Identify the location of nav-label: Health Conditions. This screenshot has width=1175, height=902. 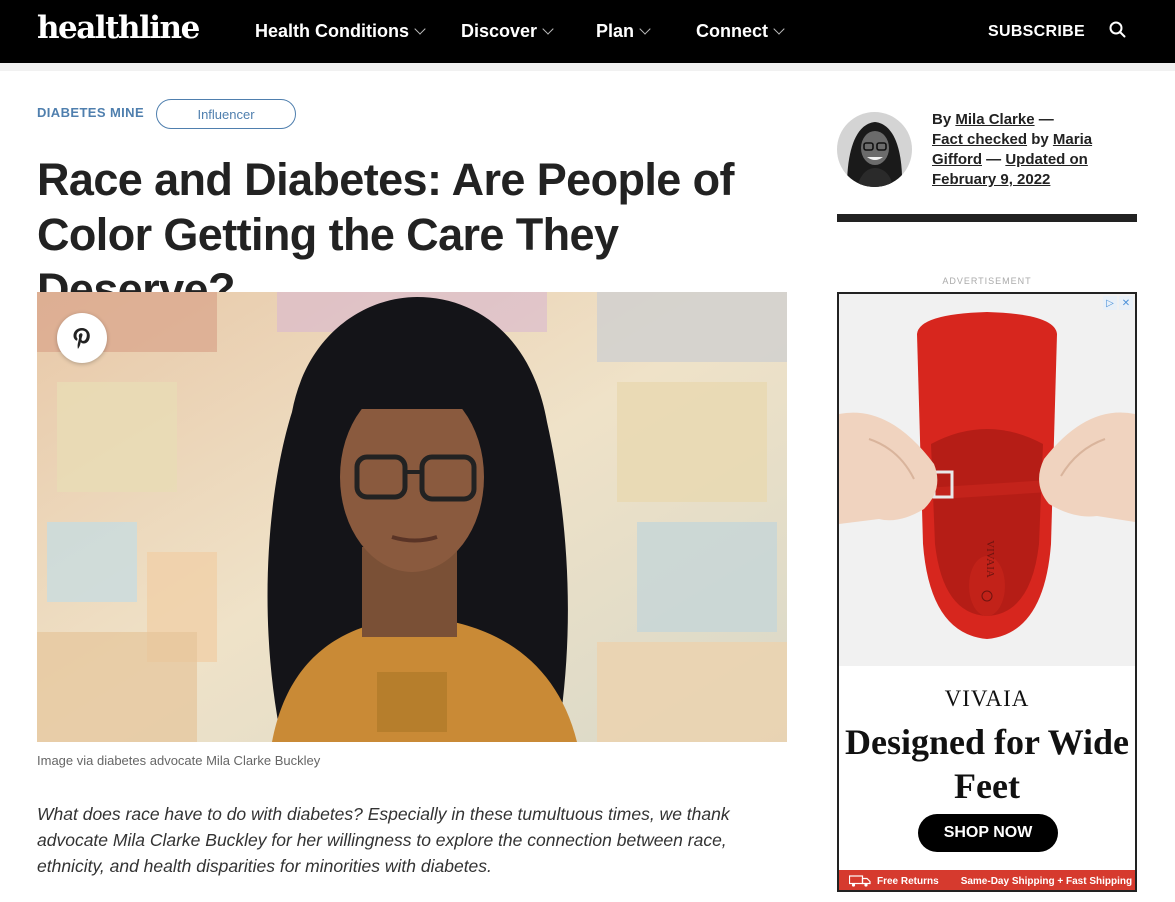
(332, 31).